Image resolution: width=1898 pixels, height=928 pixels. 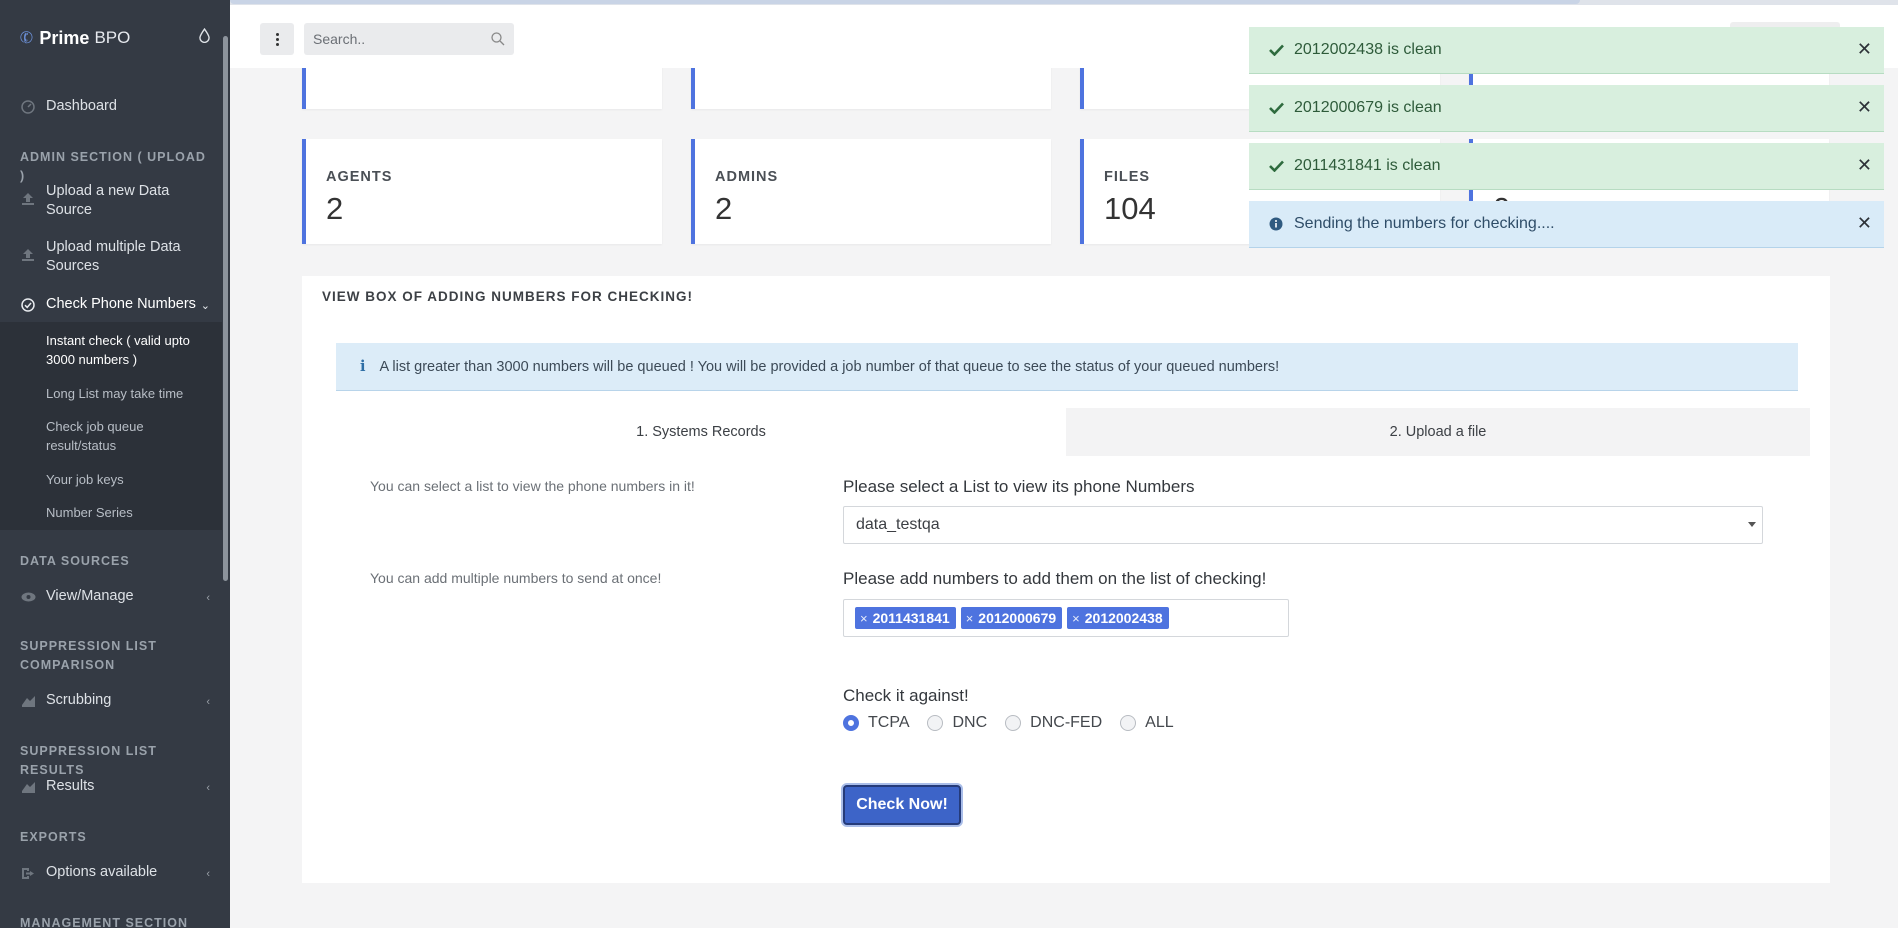 What do you see at coordinates (113, 256) in the screenshot?
I see `sidebar-item-label: Upload multiple Data Sources` at bounding box center [113, 256].